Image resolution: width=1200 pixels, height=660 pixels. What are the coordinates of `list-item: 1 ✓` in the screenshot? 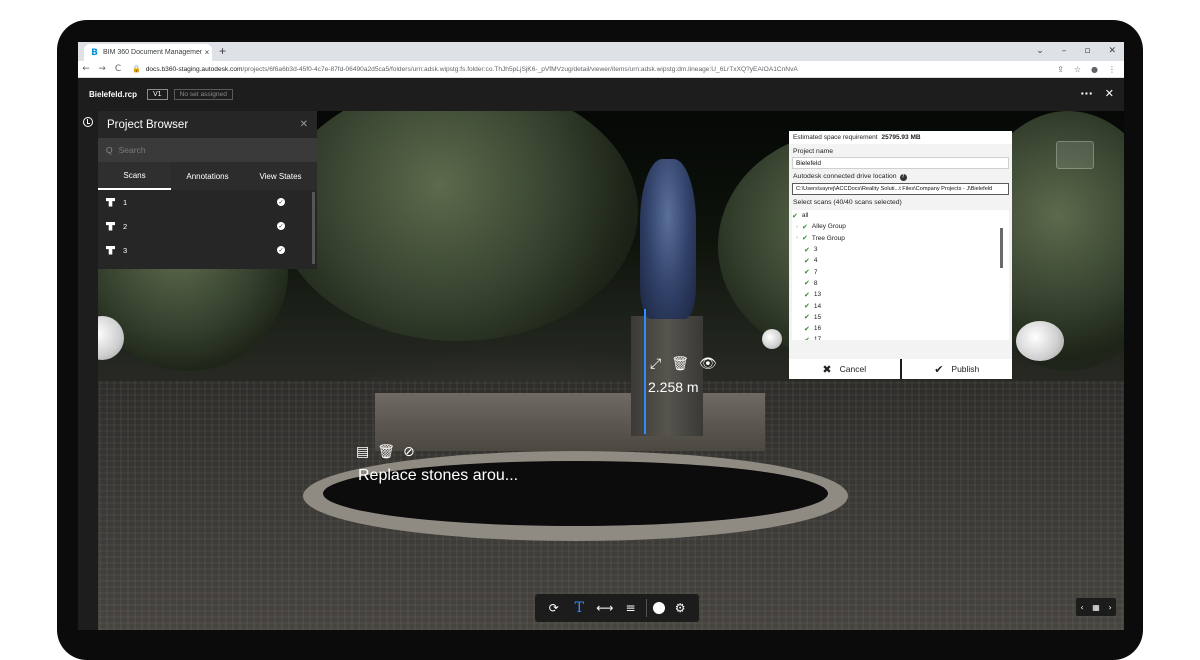 It's located at (207, 202).